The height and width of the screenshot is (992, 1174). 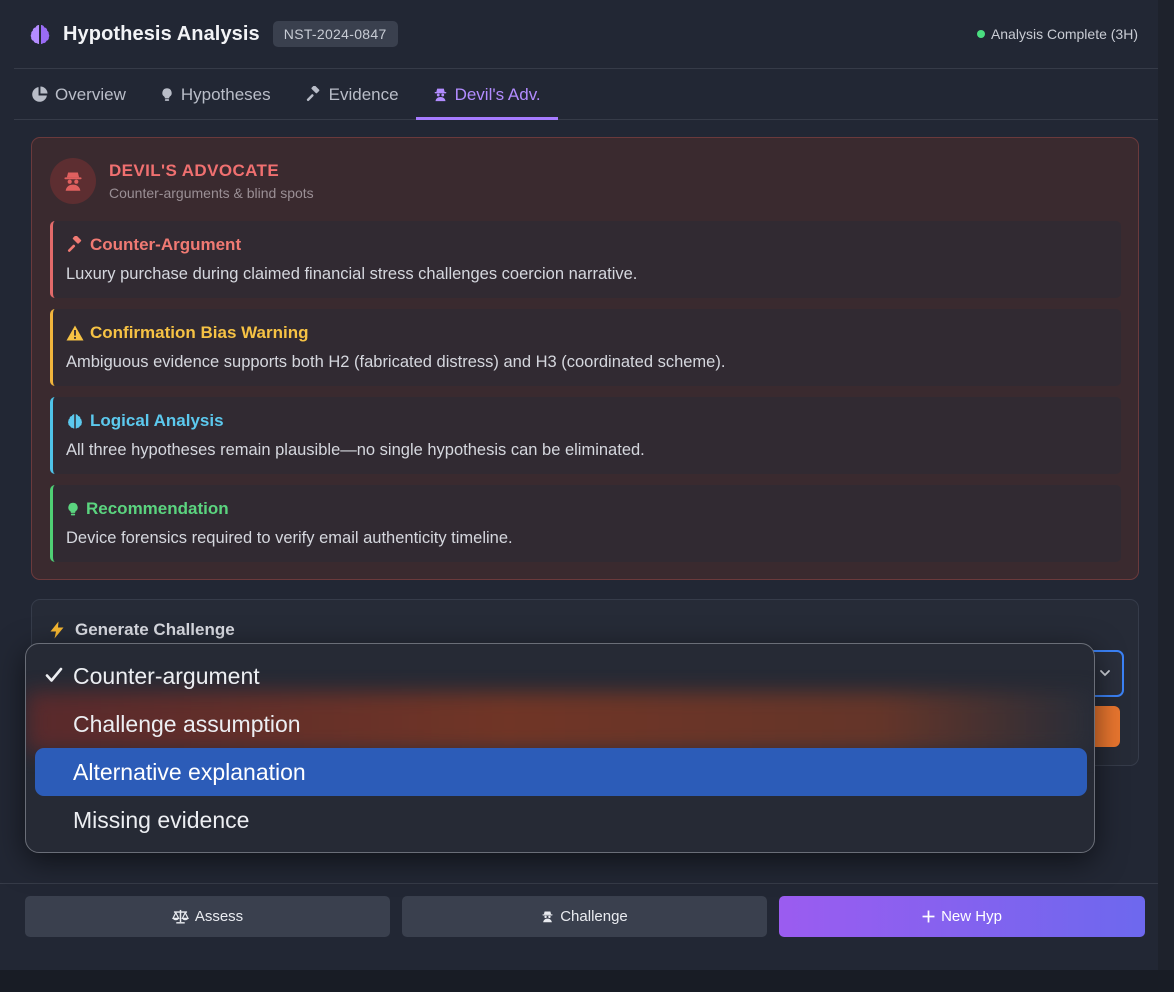 What do you see at coordinates (594, 916) in the screenshot?
I see `challenge-label: Challenge` at bounding box center [594, 916].